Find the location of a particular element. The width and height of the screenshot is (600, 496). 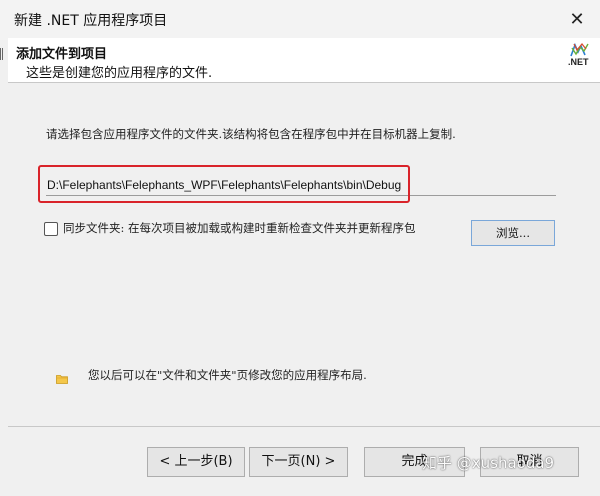

instruction-text: 请选择包含应用程序文件的文件夹.该结构将包含在程序包中并在目标机器上复制. is located at coordinates (251, 134).